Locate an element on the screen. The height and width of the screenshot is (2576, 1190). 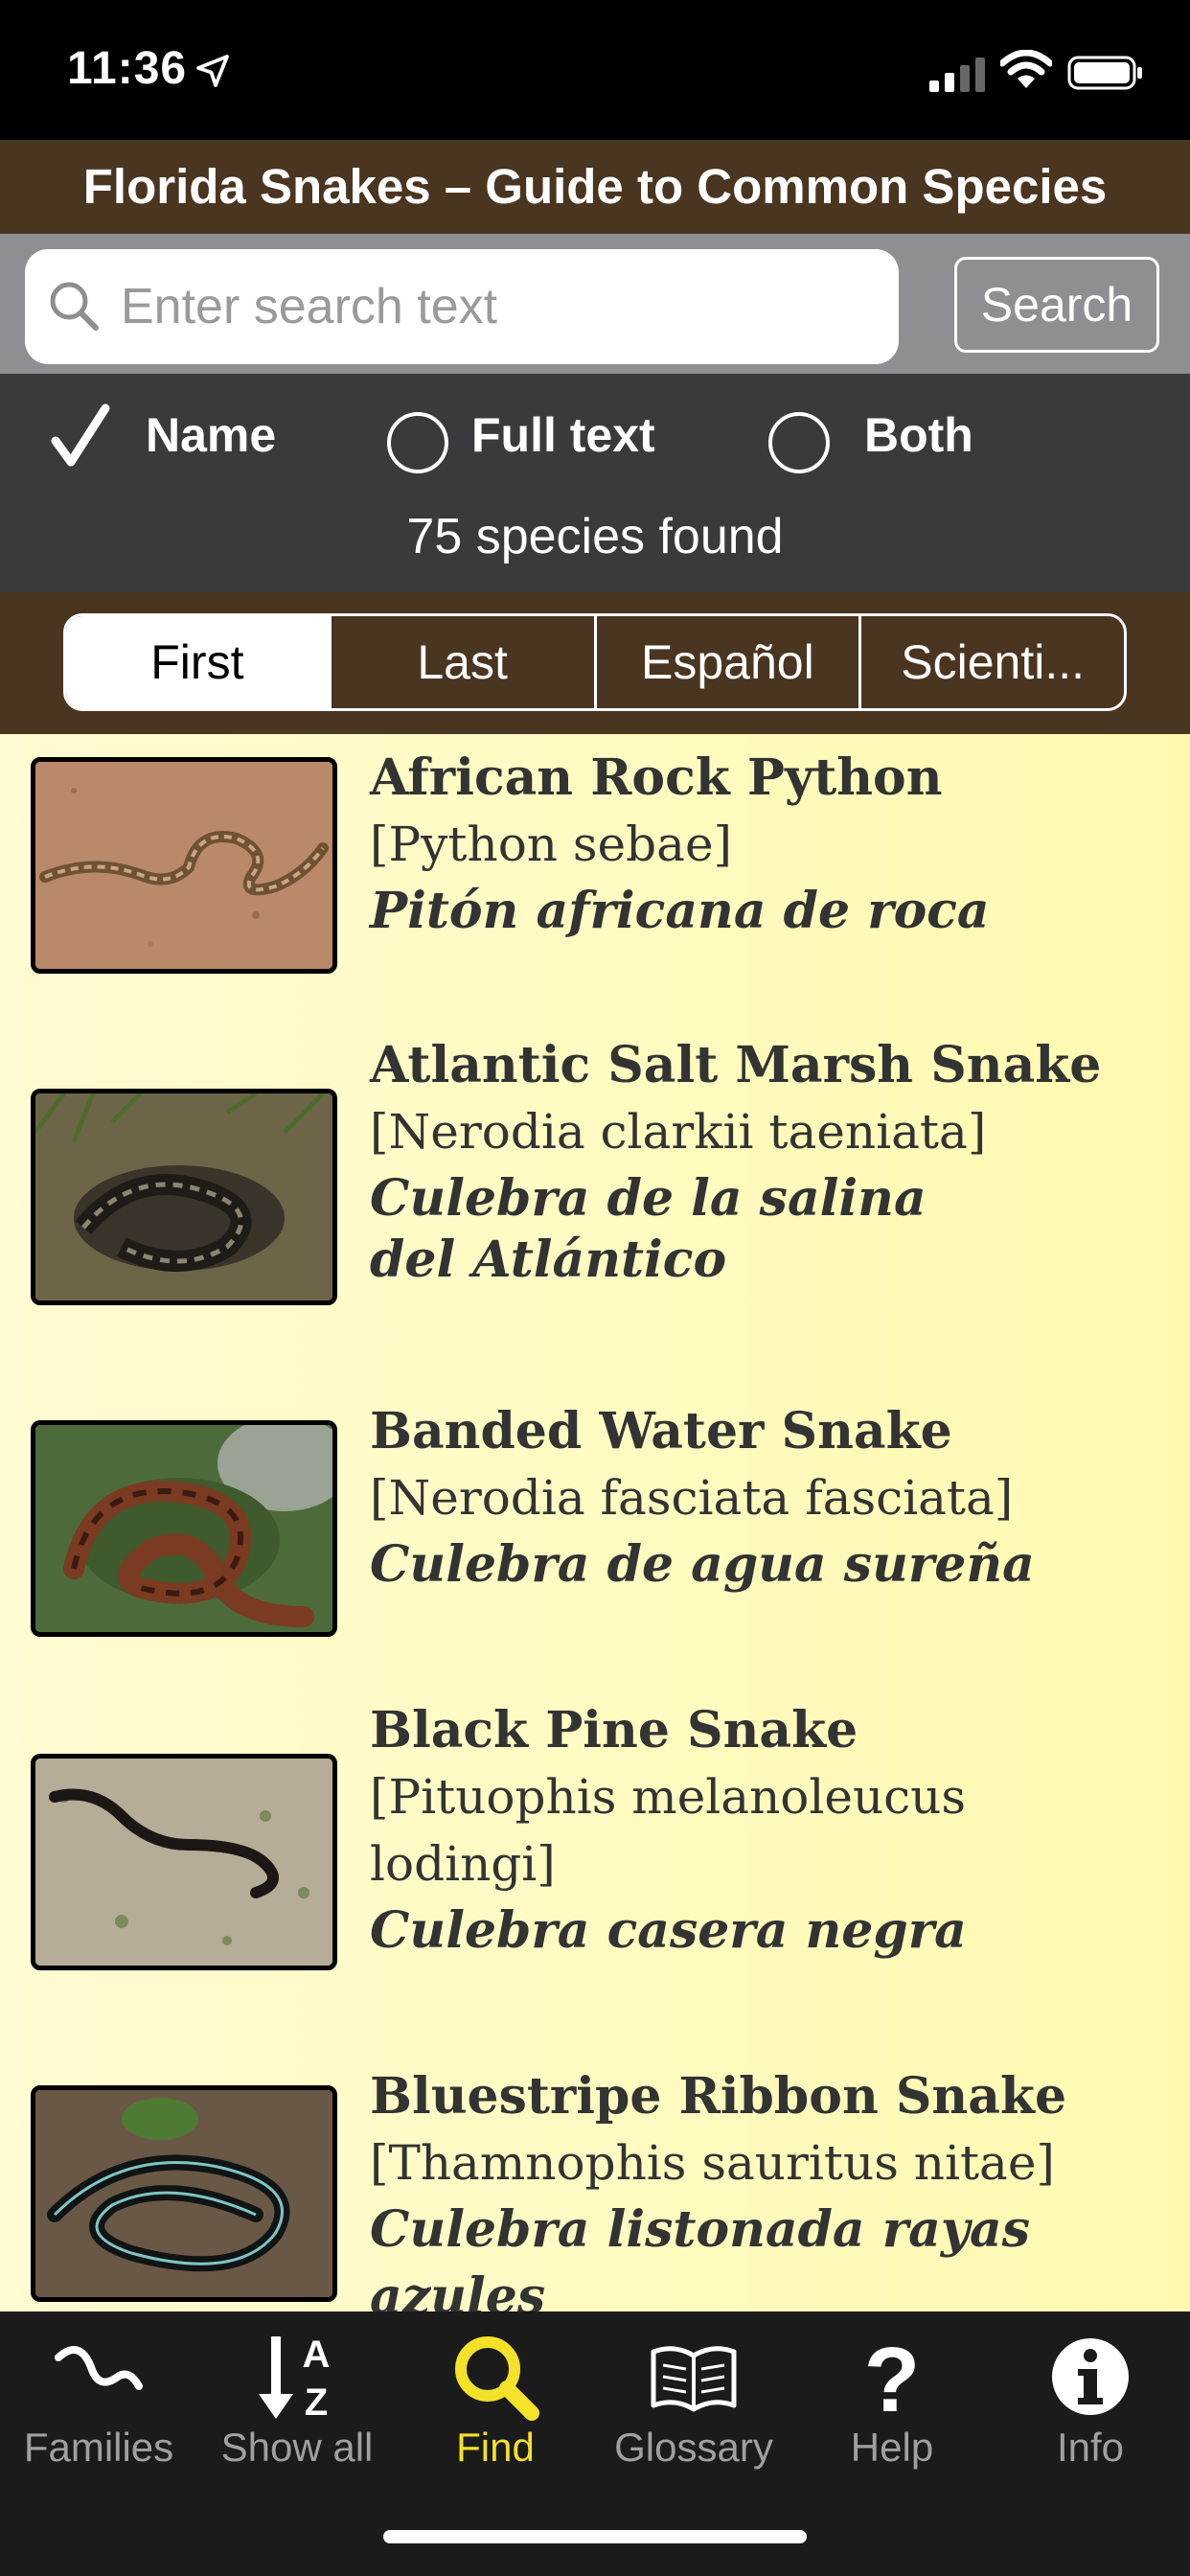
page-title: Florida Snakes – Guide to Common Species is located at coordinates (595, 186).